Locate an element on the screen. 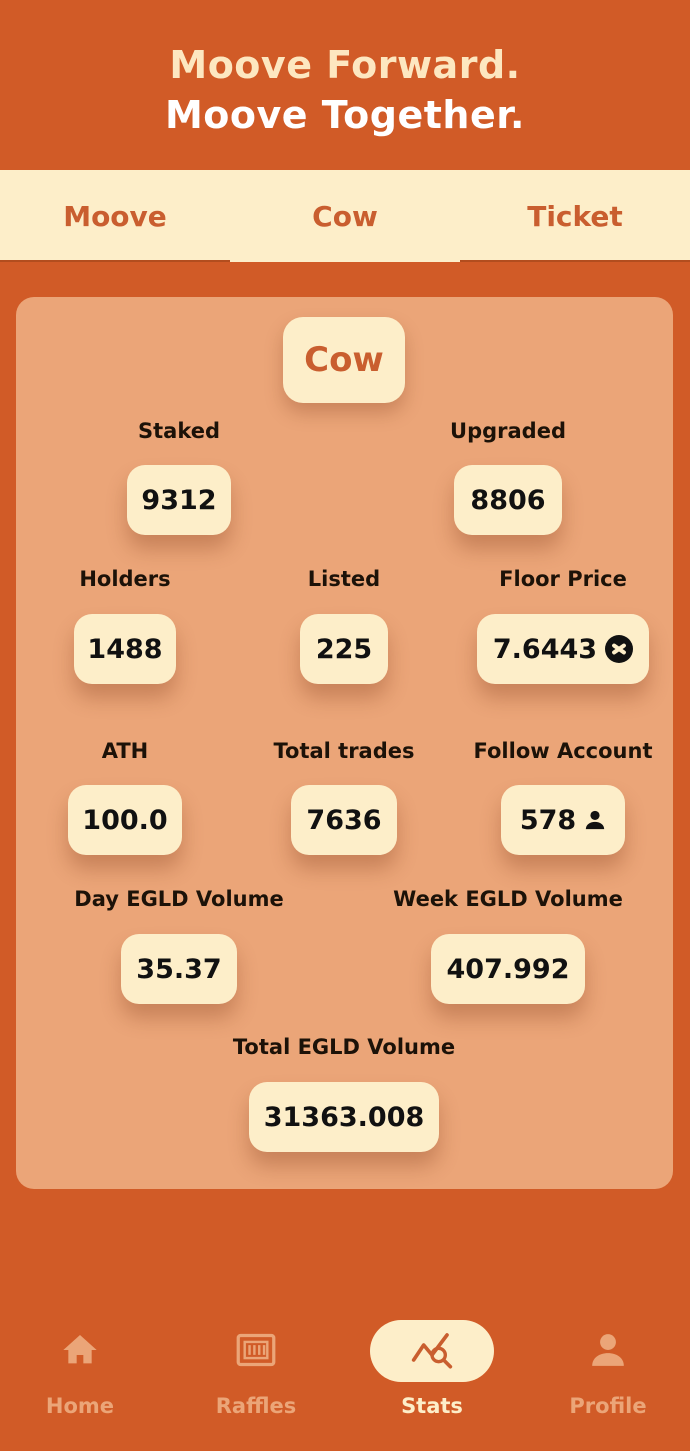 The height and width of the screenshot is (1451, 690). total-volume-label: Total EGLD Volume is located at coordinates (344, 1047).